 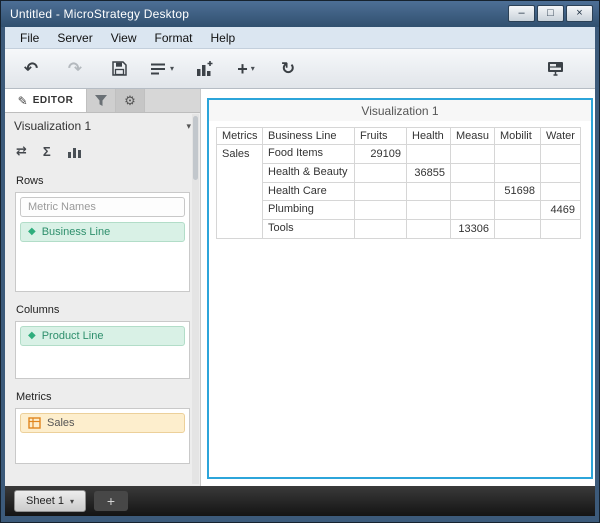 I want to click on grid-cell: 4469, so click(x=560, y=210).